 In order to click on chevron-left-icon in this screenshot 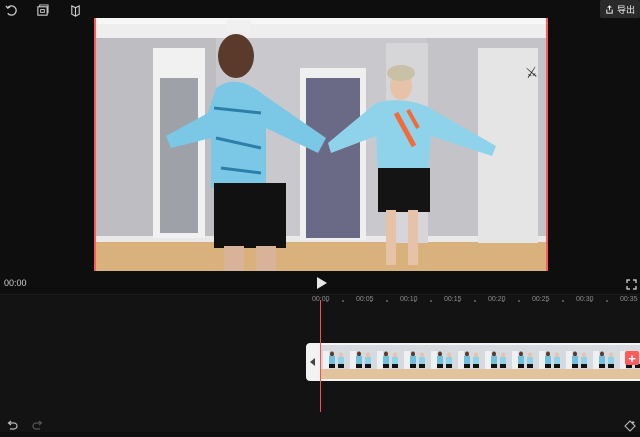, I will do `click(312, 362)`.